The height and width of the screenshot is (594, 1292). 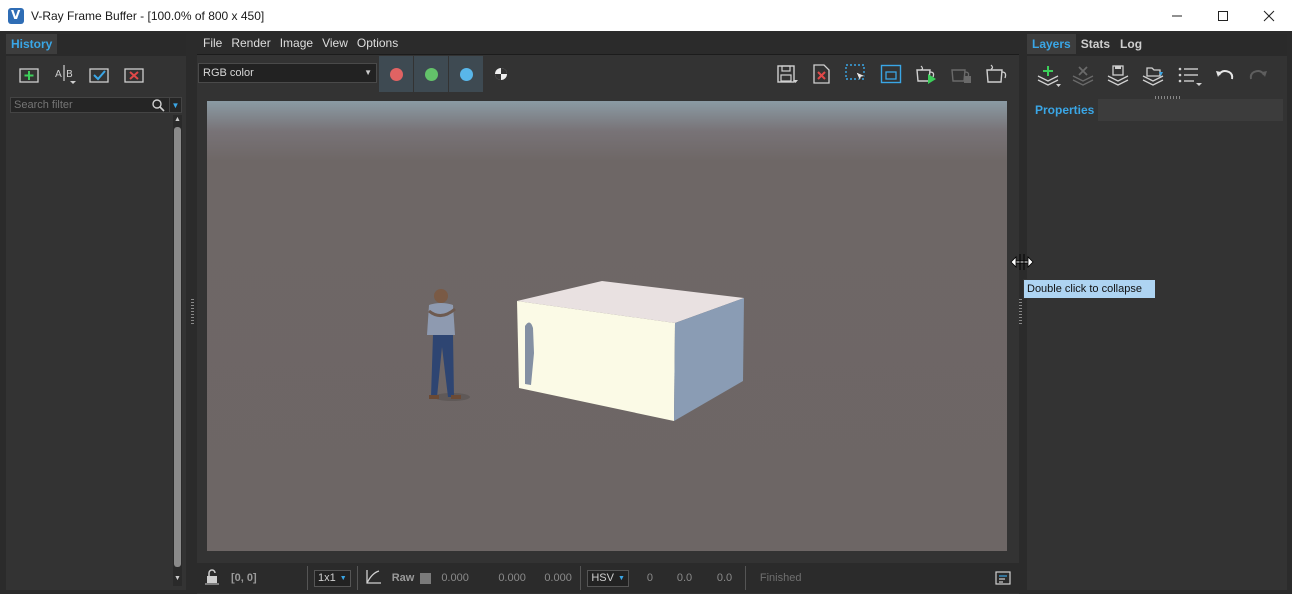 I want to click on red-channel-button, so click(x=396, y=74).